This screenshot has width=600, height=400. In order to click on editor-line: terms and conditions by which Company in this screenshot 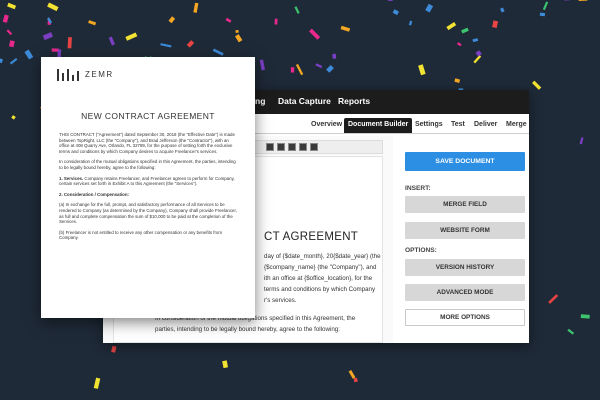, I will do `click(320, 289)`.